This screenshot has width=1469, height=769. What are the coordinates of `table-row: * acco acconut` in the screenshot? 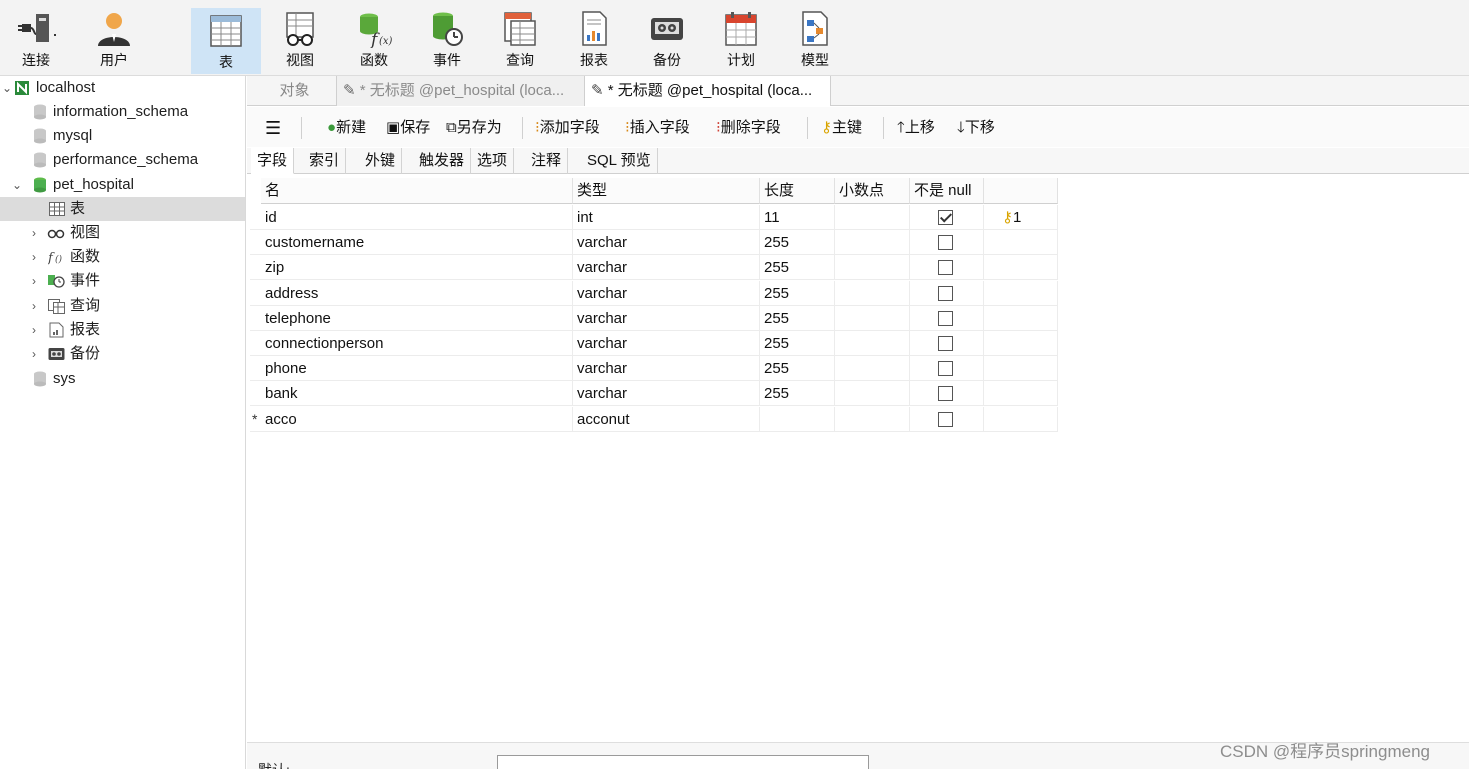 It's located at (654, 419).